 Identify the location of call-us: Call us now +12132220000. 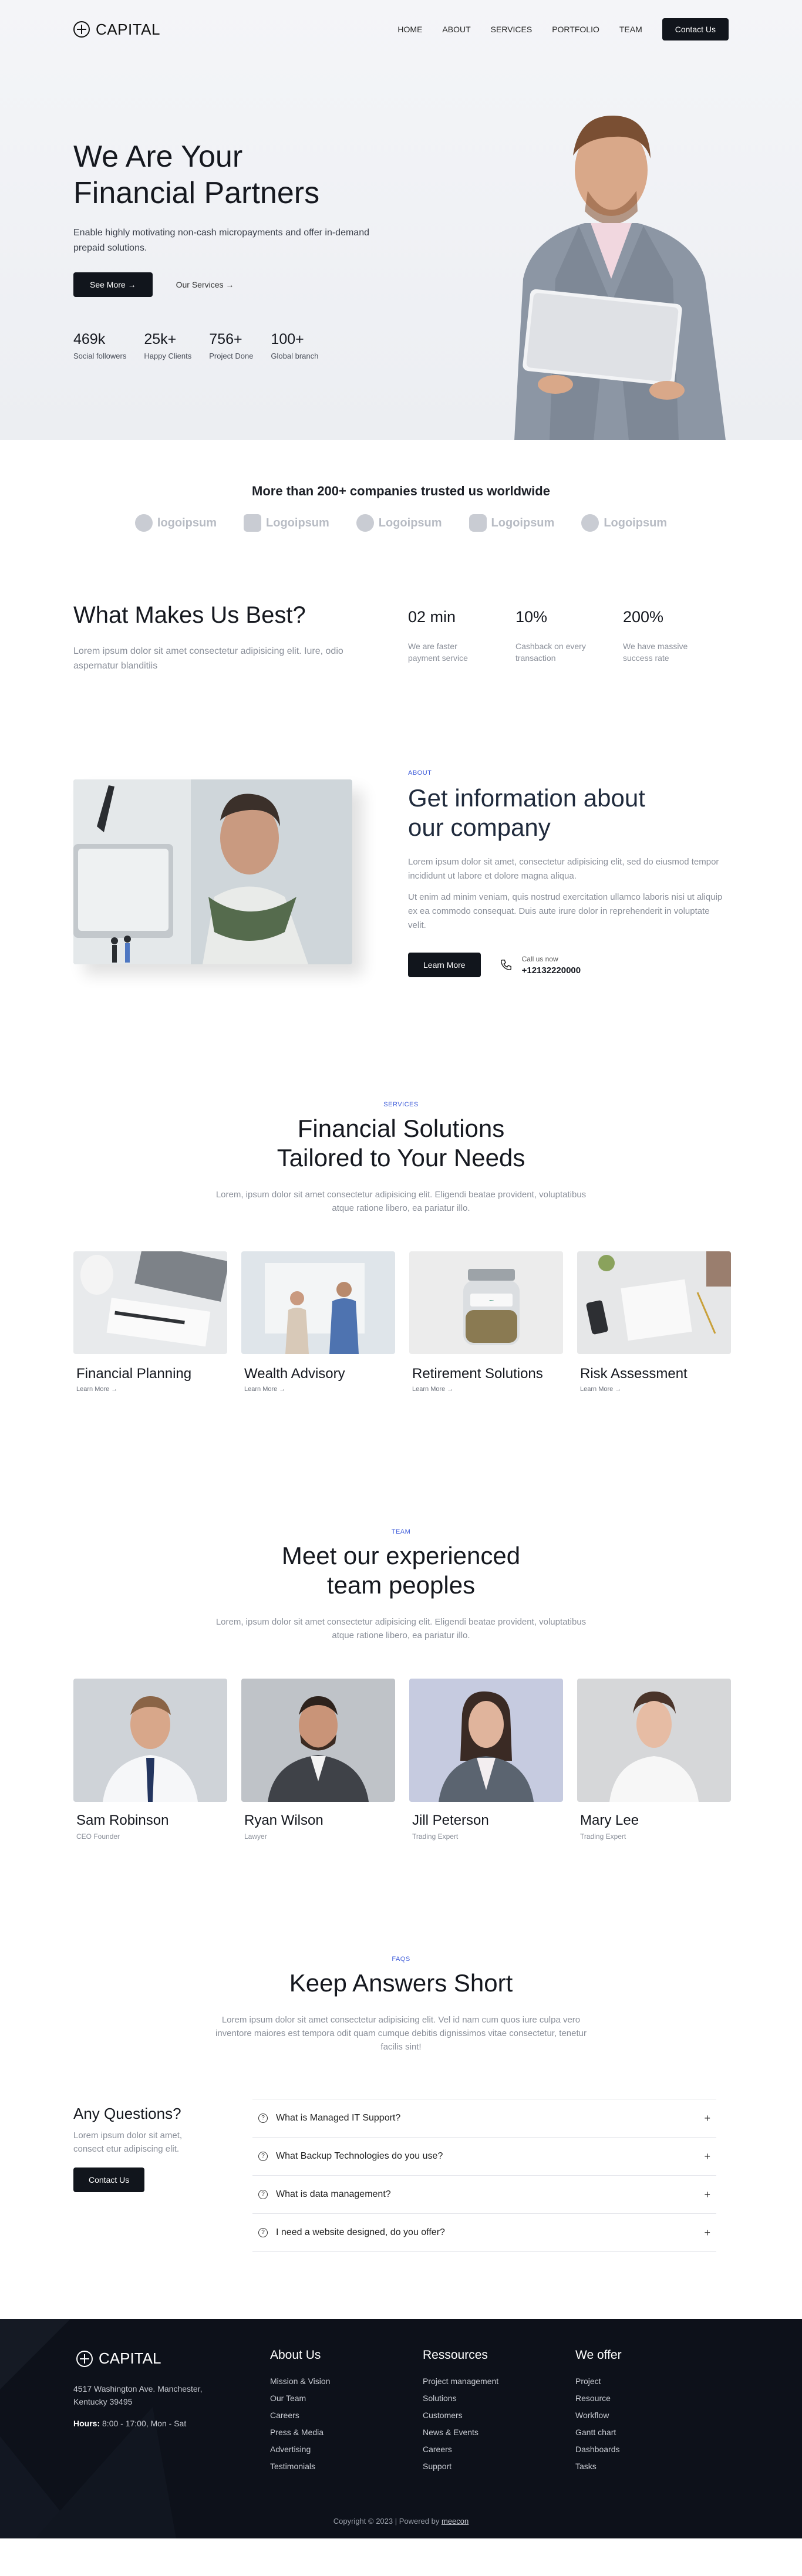
(540, 965).